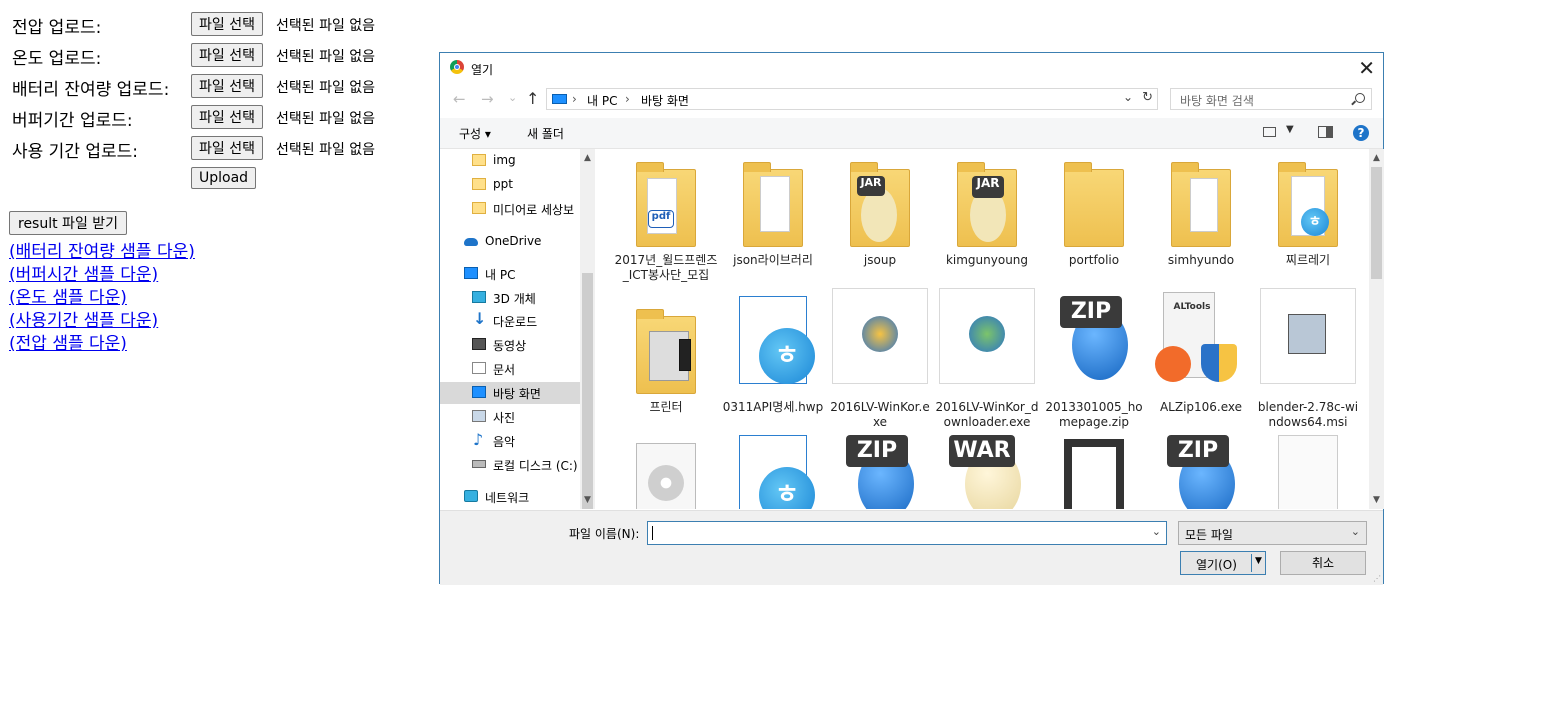 This screenshot has height=722, width=1541. I want to click on refresh-icon: ↻, so click(1147, 97).